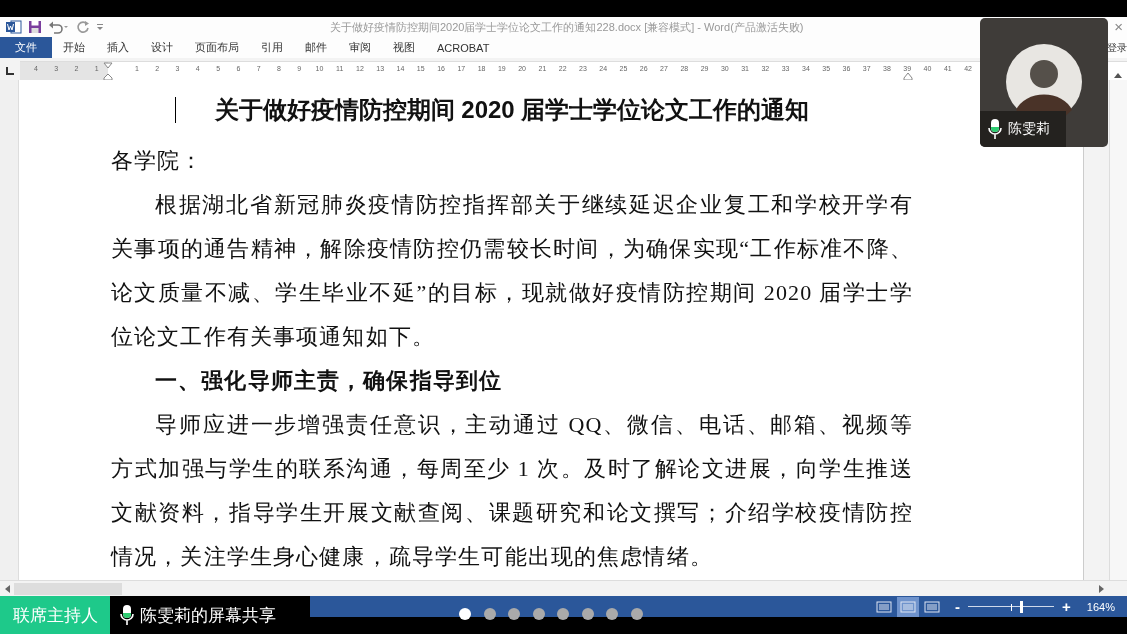  Describe the element at coordinates (26, 47) in the screenshot. I see `ribbon-tab: 文件` at that location.